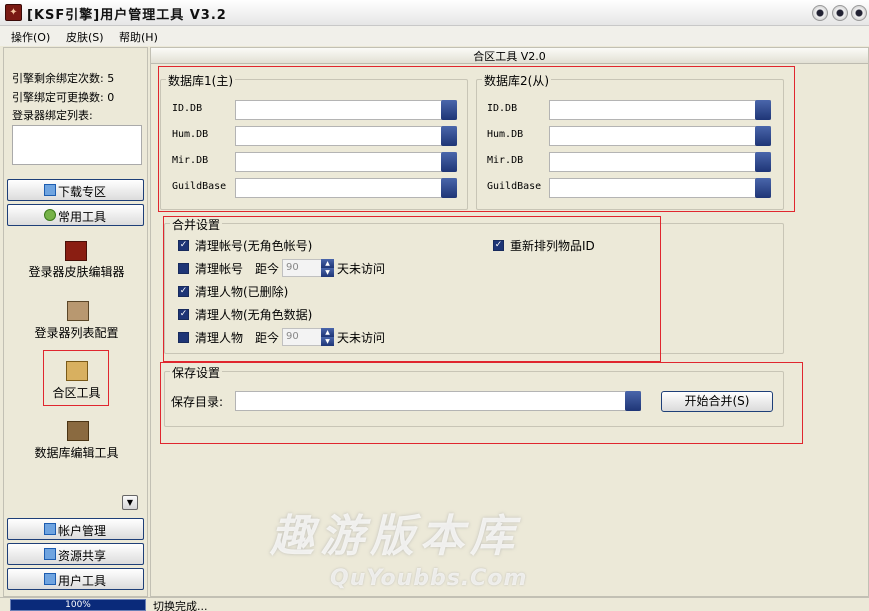 The width and height of the screenshot is (869, 611). I want to click on db-editor-tool: 数据库编辑工具, so click(76, 452).